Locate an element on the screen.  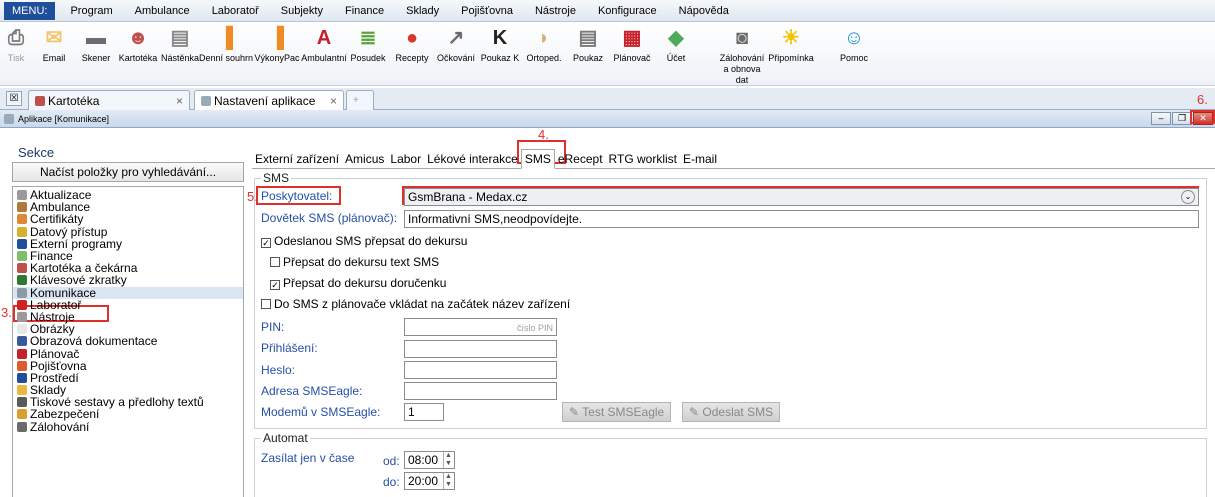
tab-erecept: eRecept is located at coordinates (580, 159).